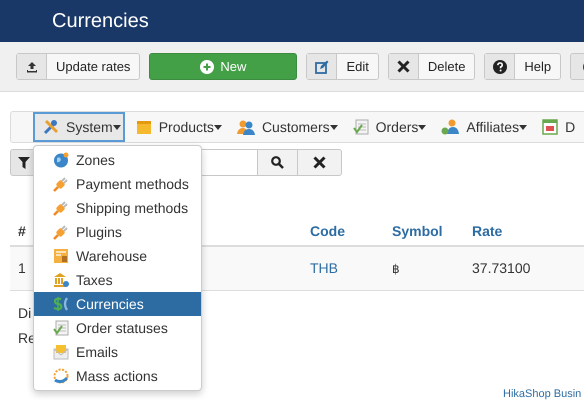  What do you see at coordinates (61, 160) in the screenshot?
I see `globe-icon` at bounding box center [61, 160].